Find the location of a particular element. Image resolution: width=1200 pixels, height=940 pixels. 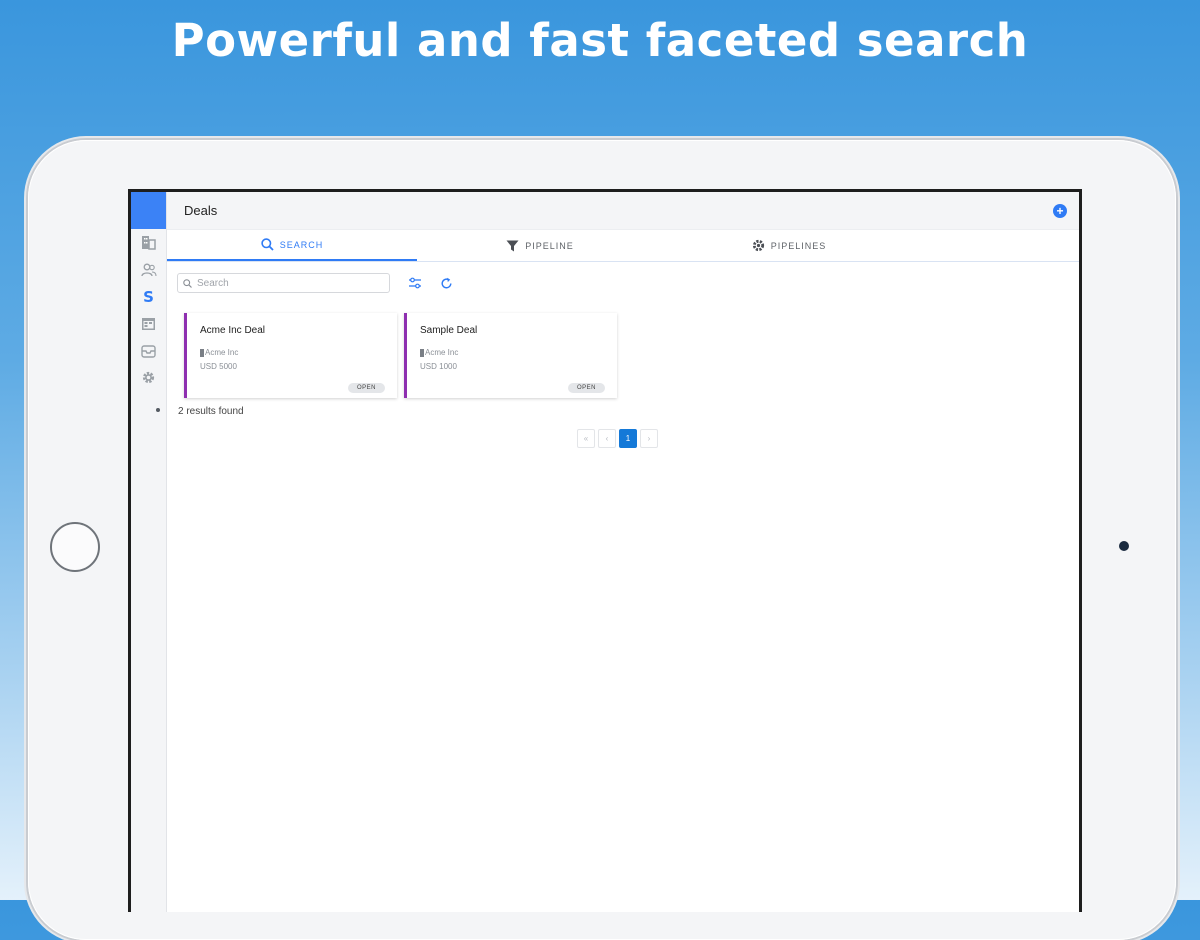

tab-search: SEARCH is located at coordinates (292, 245).